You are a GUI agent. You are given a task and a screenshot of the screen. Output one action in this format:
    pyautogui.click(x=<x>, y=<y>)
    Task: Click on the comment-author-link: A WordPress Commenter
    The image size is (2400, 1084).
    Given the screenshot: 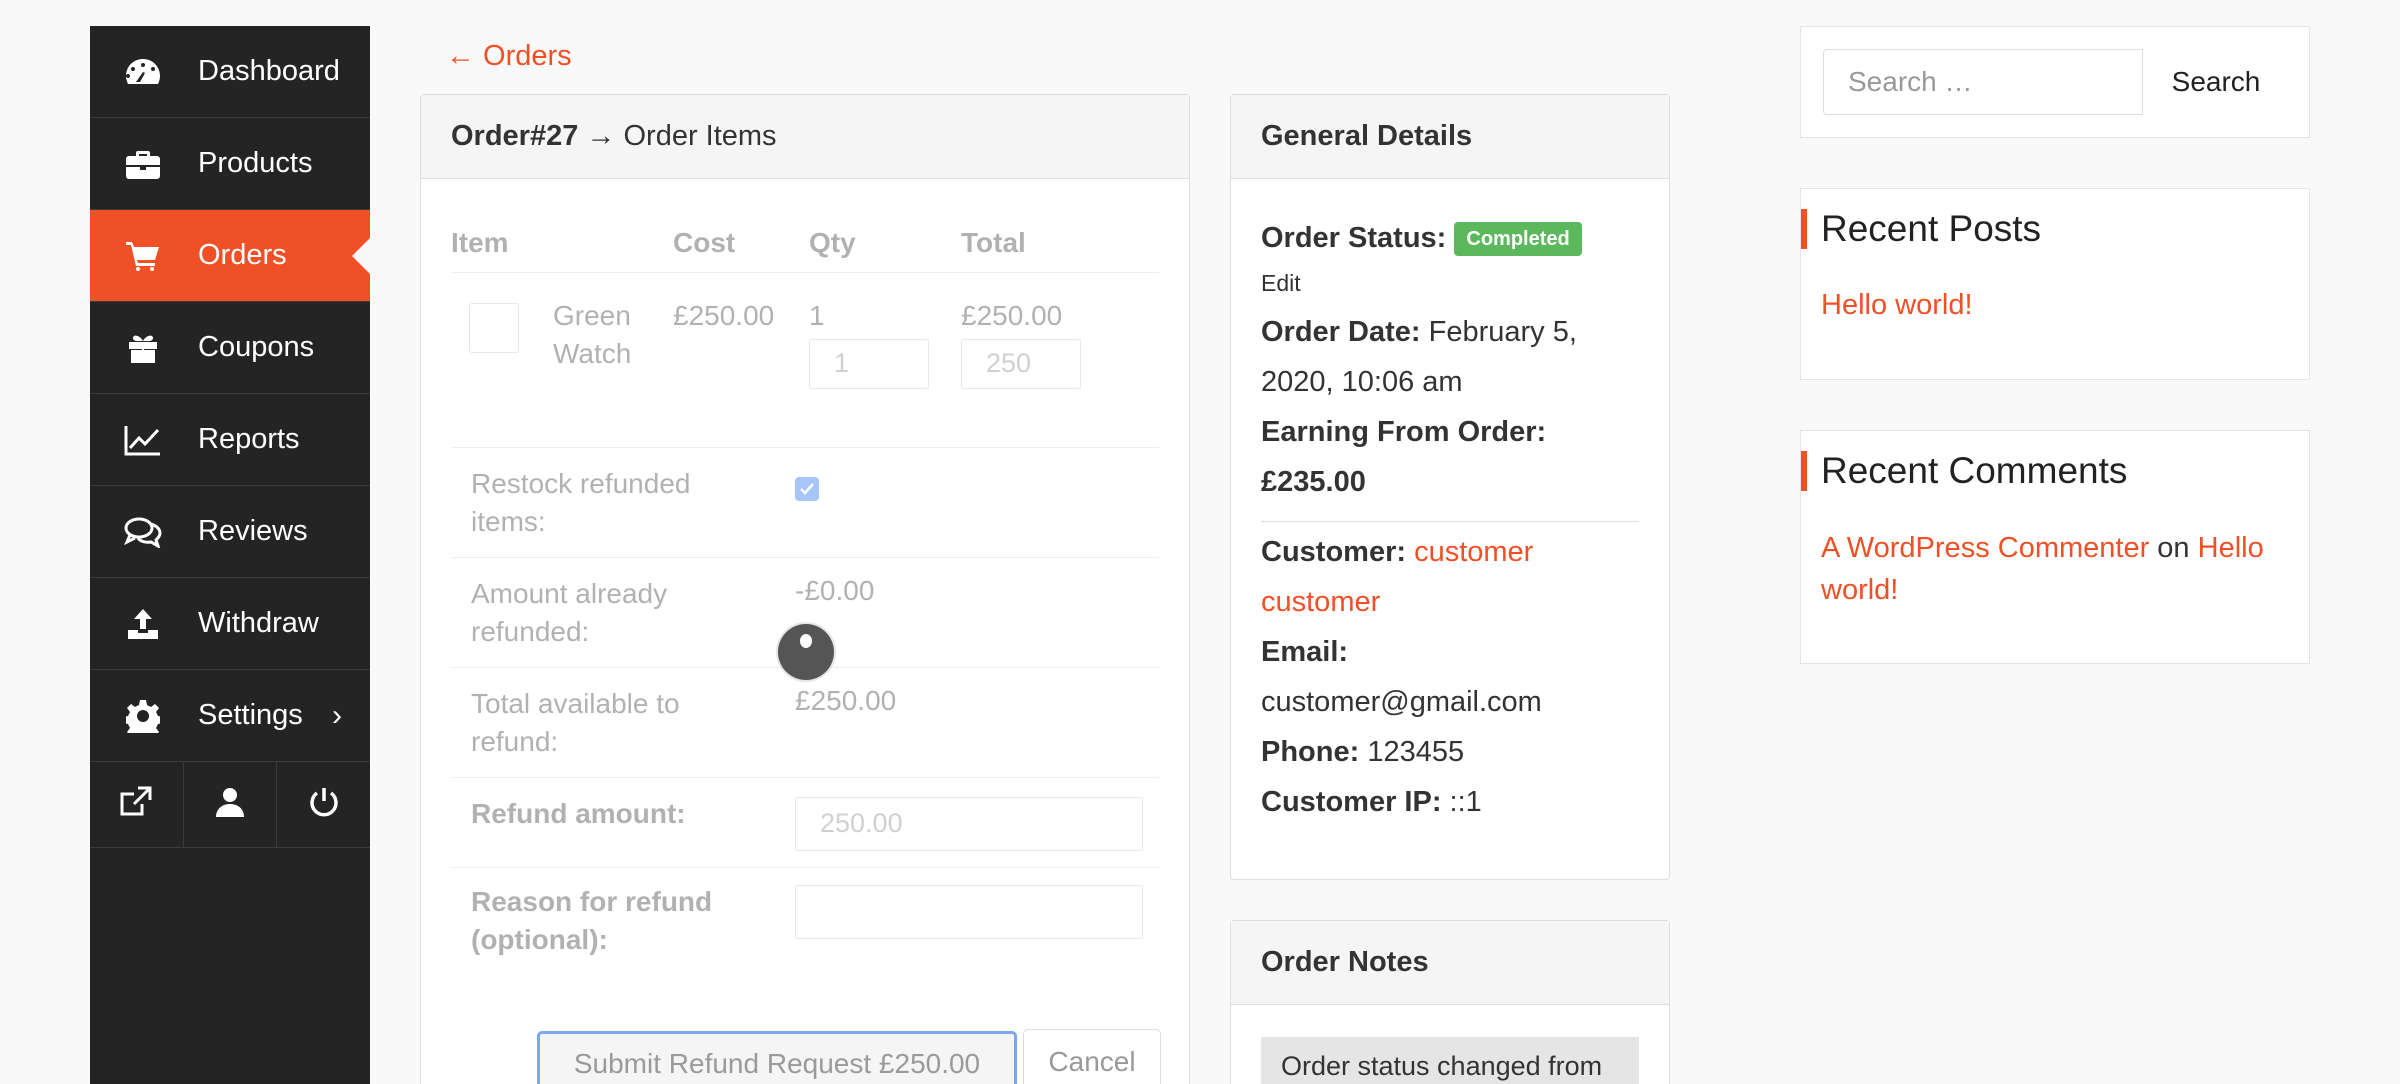 What is the action you would take?
    pyautogui.click(x=1985, y=548)
    